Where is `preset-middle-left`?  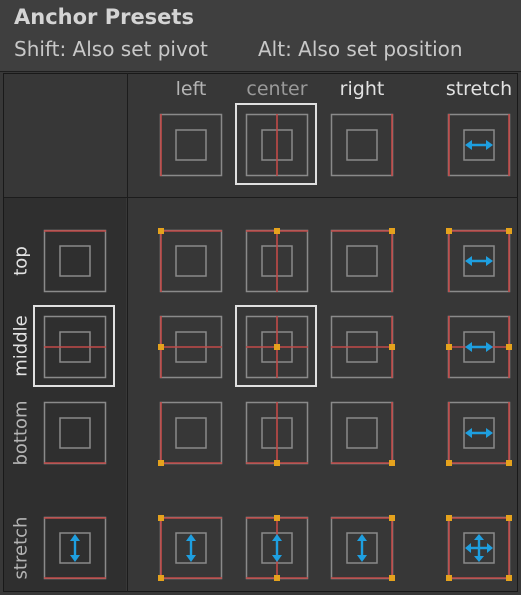
preset-middle-left is located at coordinates (190, 347).